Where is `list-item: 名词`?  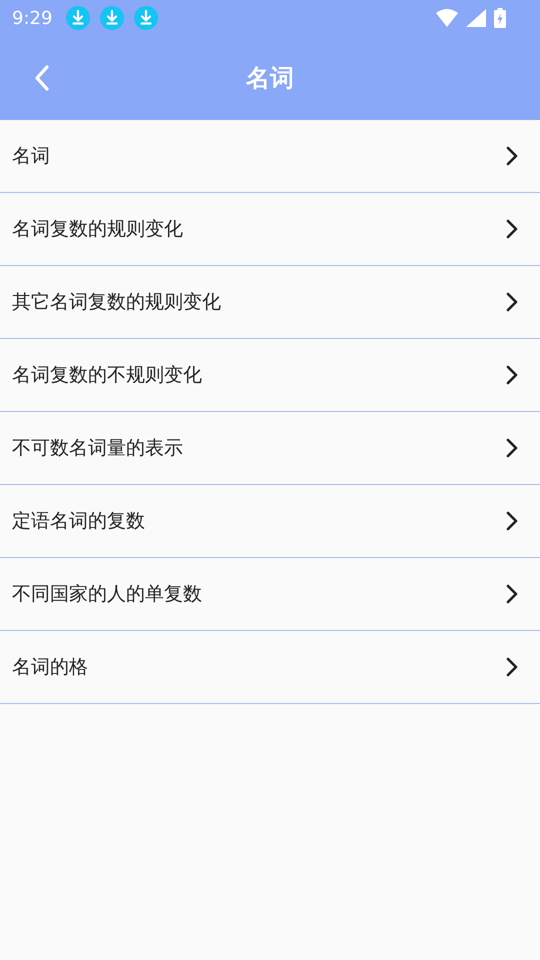
list-item: 名词 is located at coordinates (270, 156).